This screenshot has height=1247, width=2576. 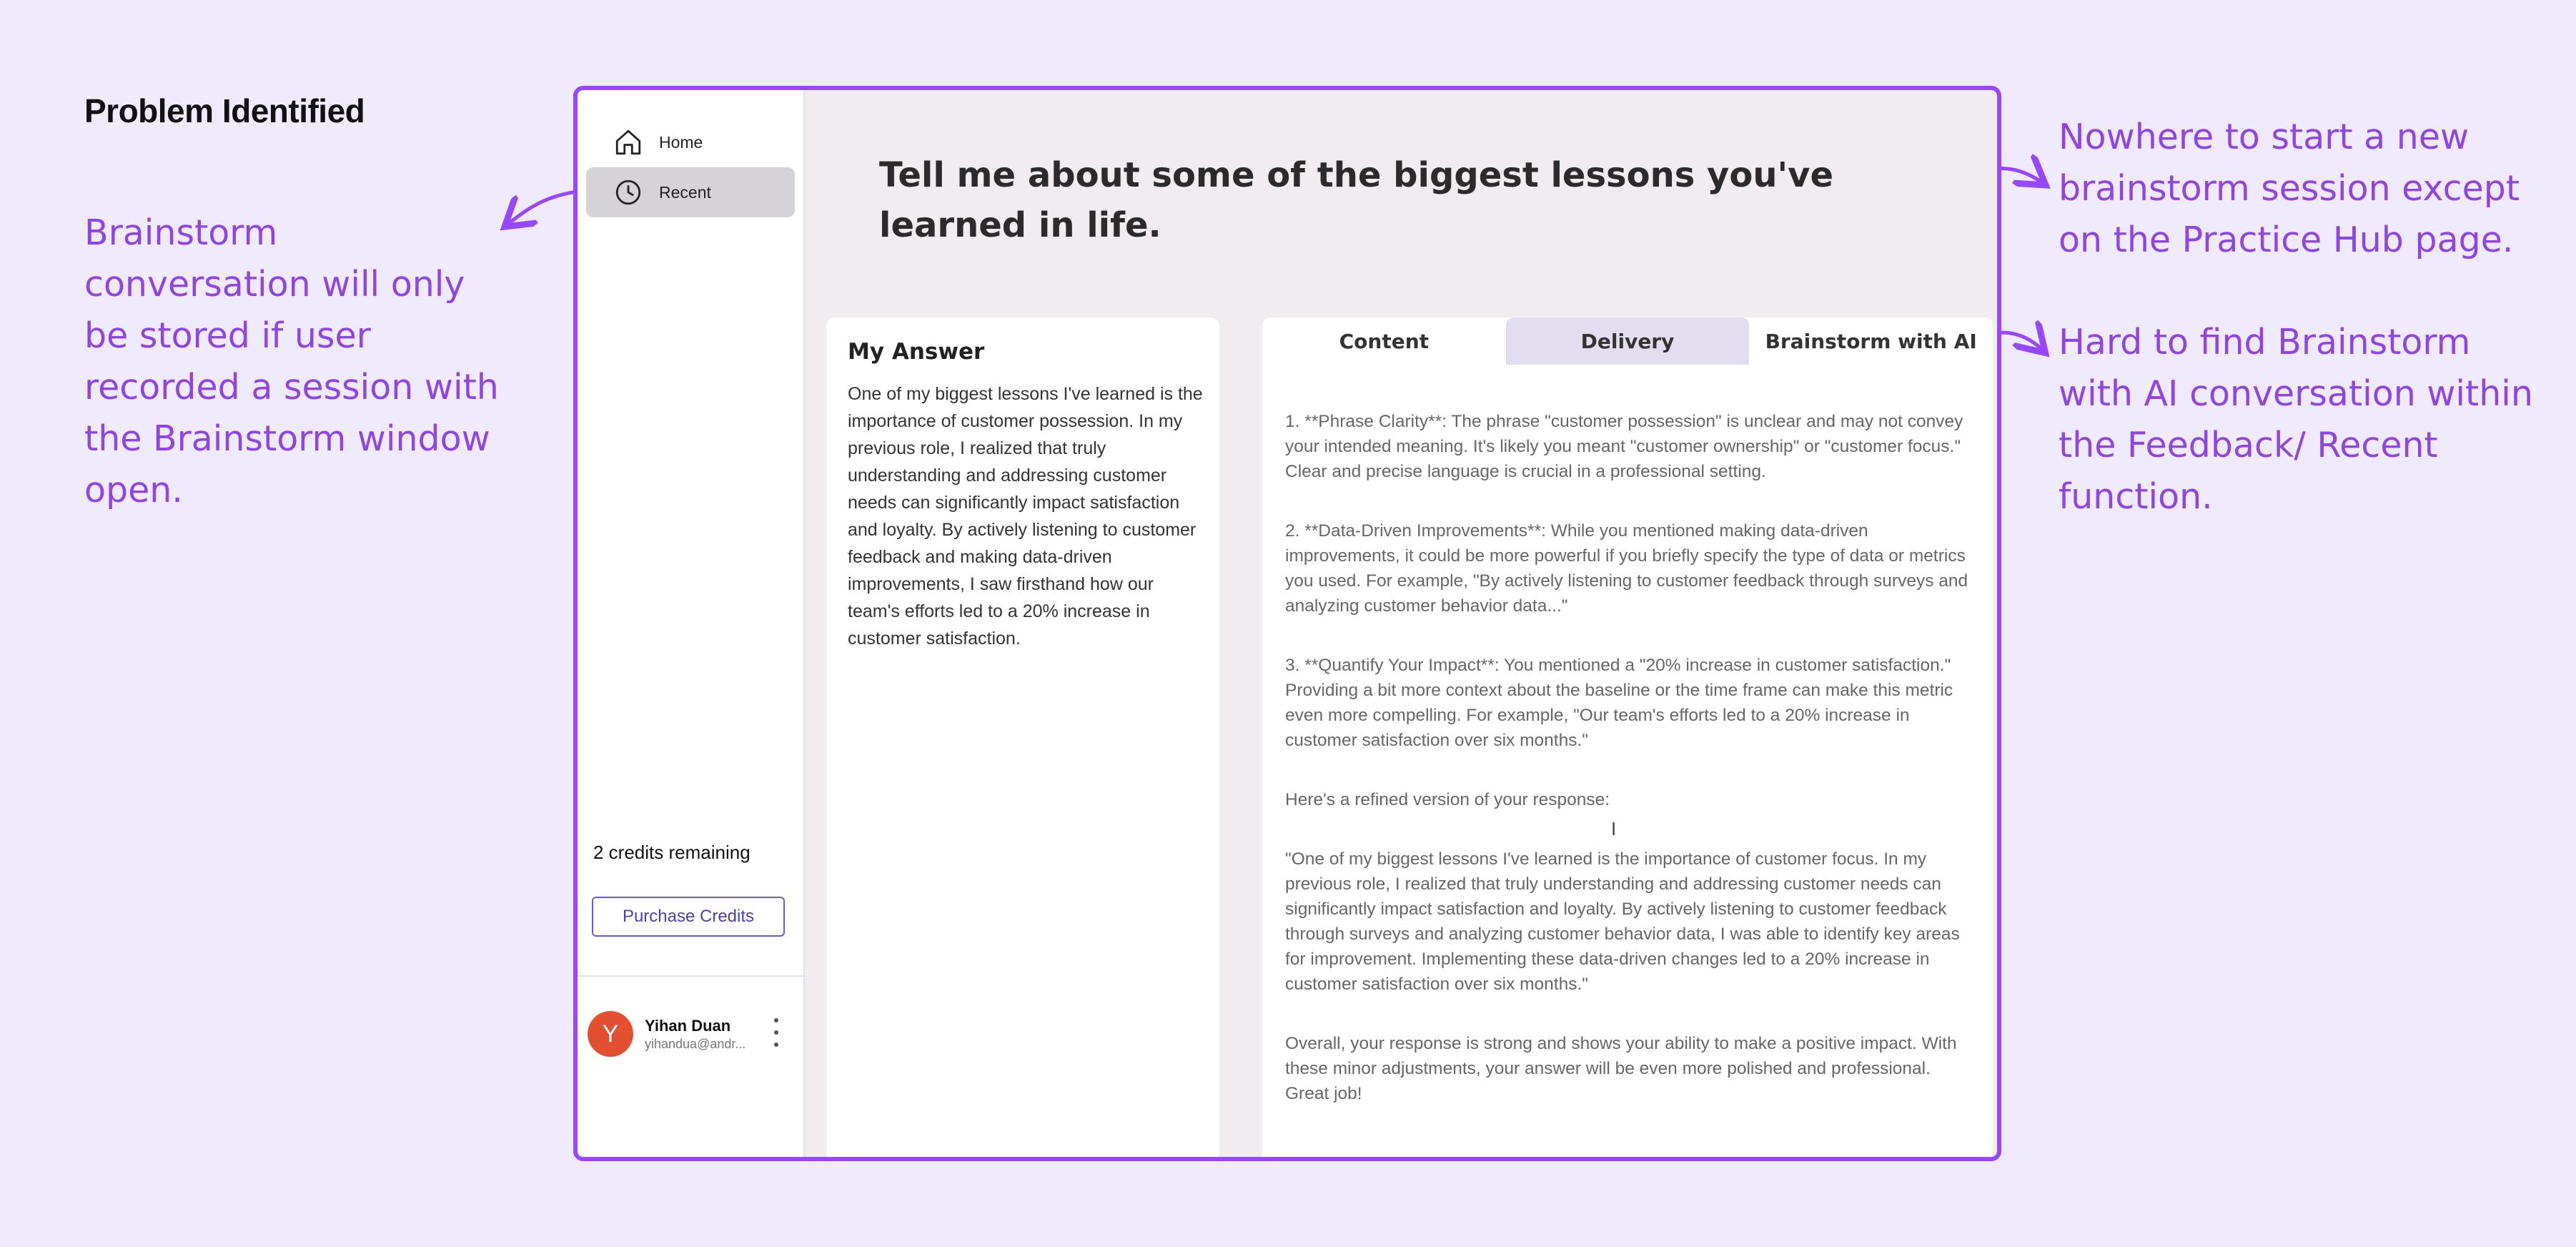 I want to click on text-cursor-icon: I, so click(x=1614, y=828).